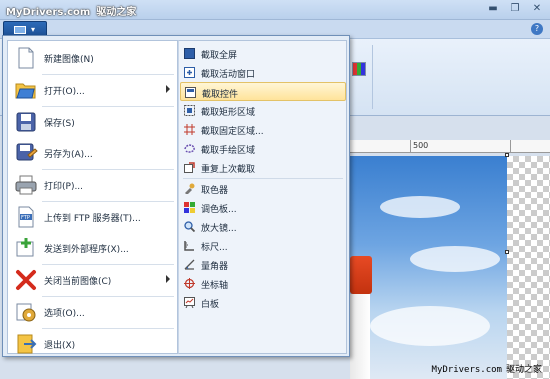 Image resolution: width=550 pixels, height=379 pixels. I want to click on menu-item-capture-window: 截取活动窗口, so click(263, 72).